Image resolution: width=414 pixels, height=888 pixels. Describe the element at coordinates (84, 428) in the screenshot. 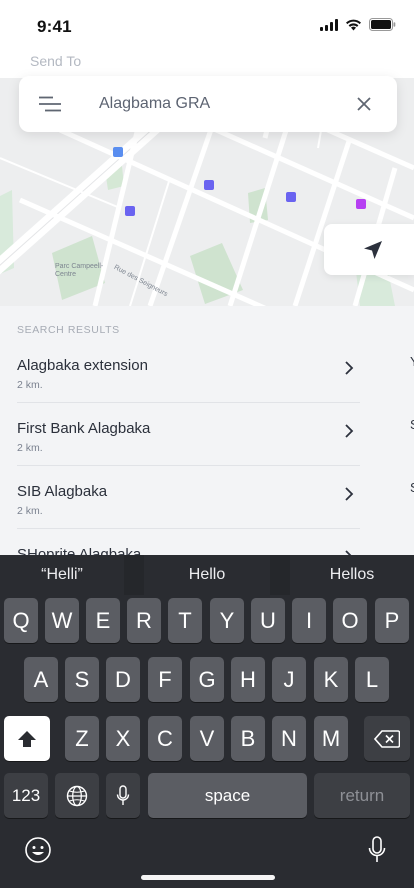

I see `result-name: First Bank Alagbaka` at that location.